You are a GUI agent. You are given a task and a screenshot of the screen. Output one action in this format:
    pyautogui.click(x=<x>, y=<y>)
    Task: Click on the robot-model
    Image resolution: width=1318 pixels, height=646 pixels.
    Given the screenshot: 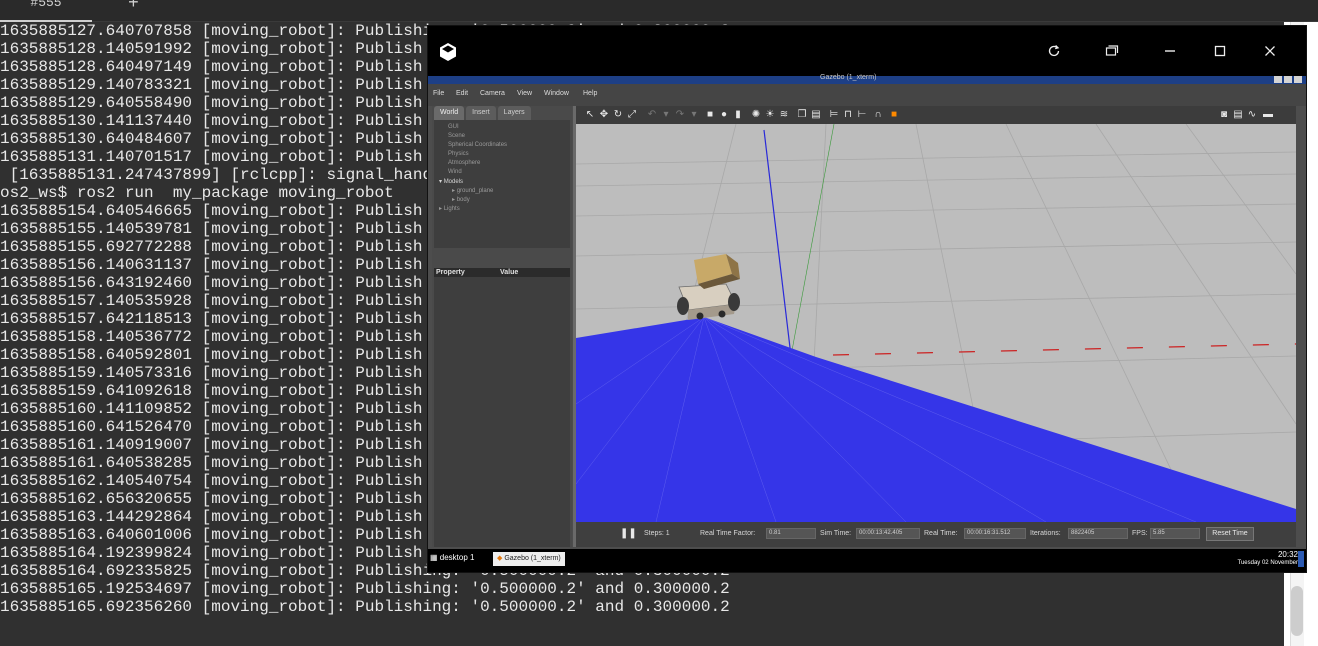 What is the action you would take?
    pyautogui.click(x=708, y=287)
    